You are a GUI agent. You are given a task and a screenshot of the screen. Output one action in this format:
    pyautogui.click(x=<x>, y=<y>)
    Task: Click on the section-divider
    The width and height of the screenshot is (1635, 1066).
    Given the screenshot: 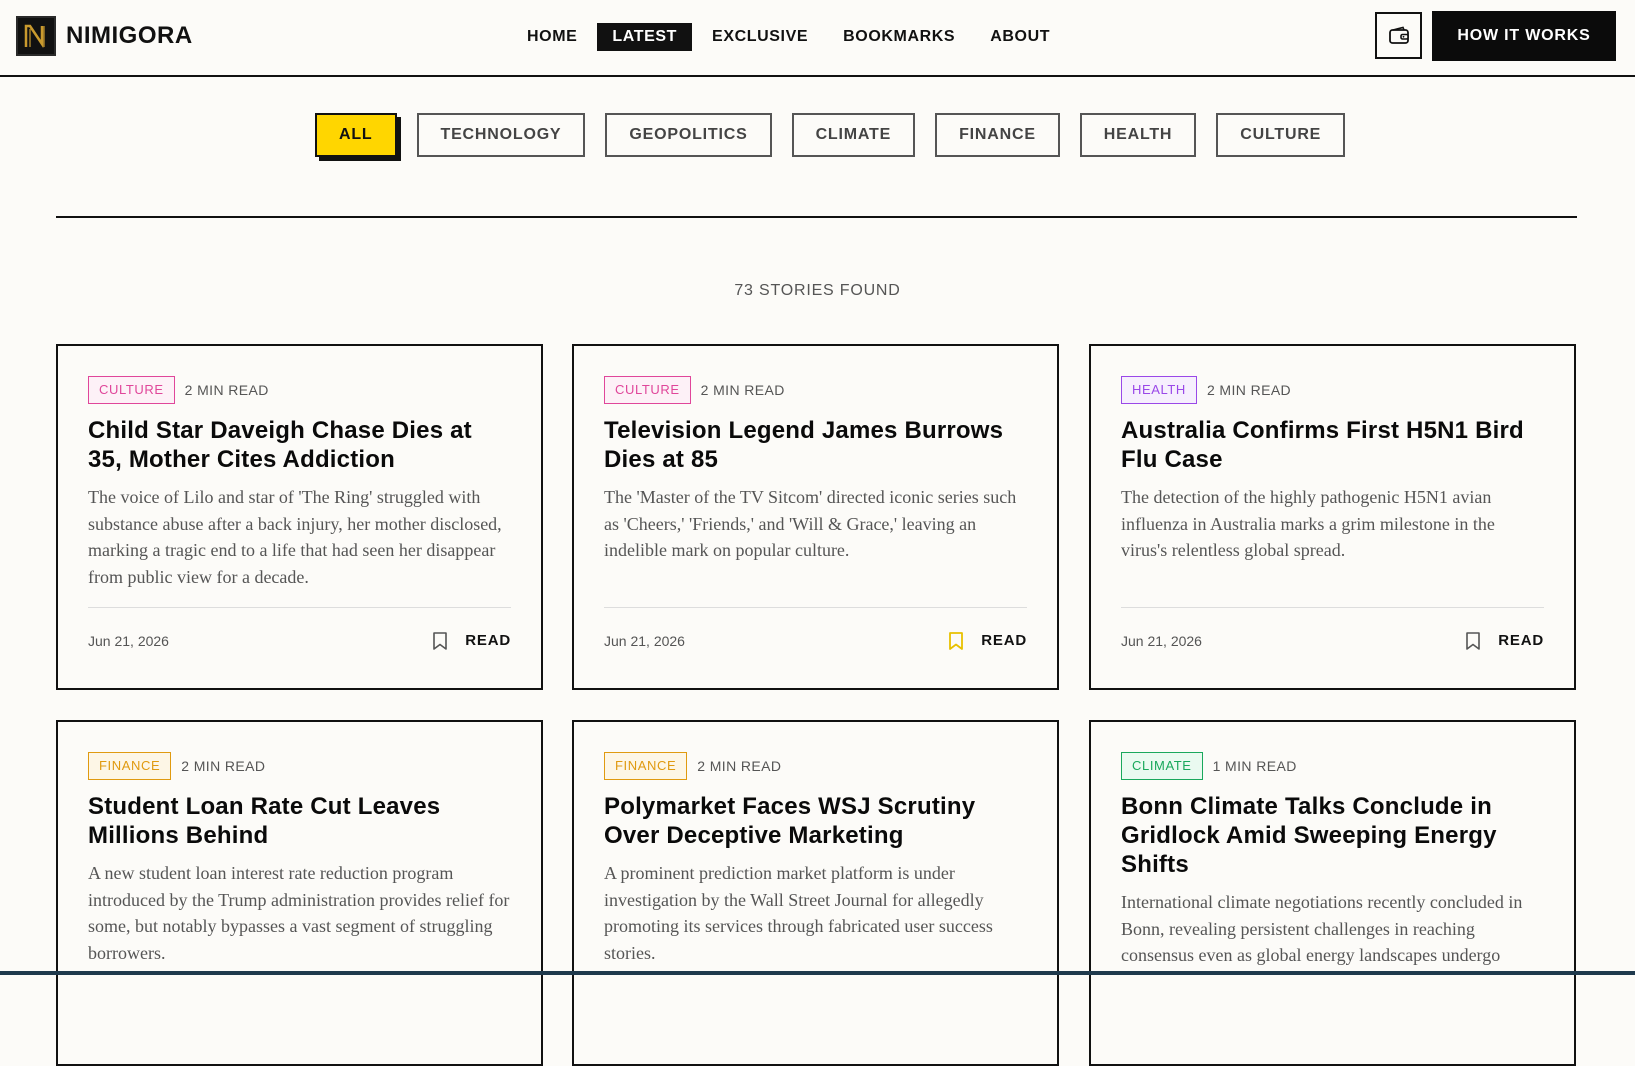 What is the action you would take?
    pyautogui.click(x=816, y=217)
    